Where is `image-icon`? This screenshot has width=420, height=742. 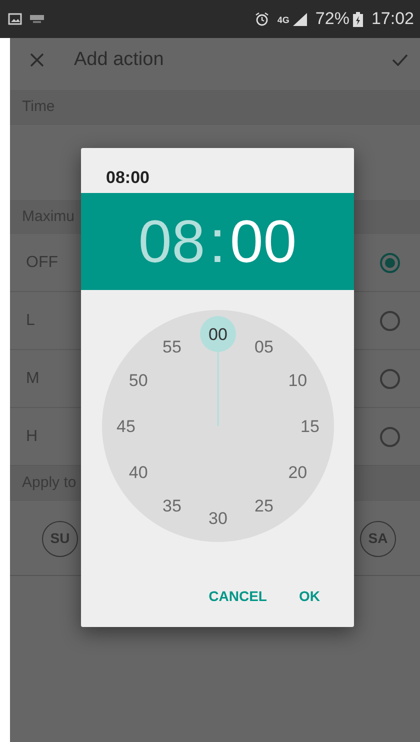
image-icon is located at coordinates (15, 19).